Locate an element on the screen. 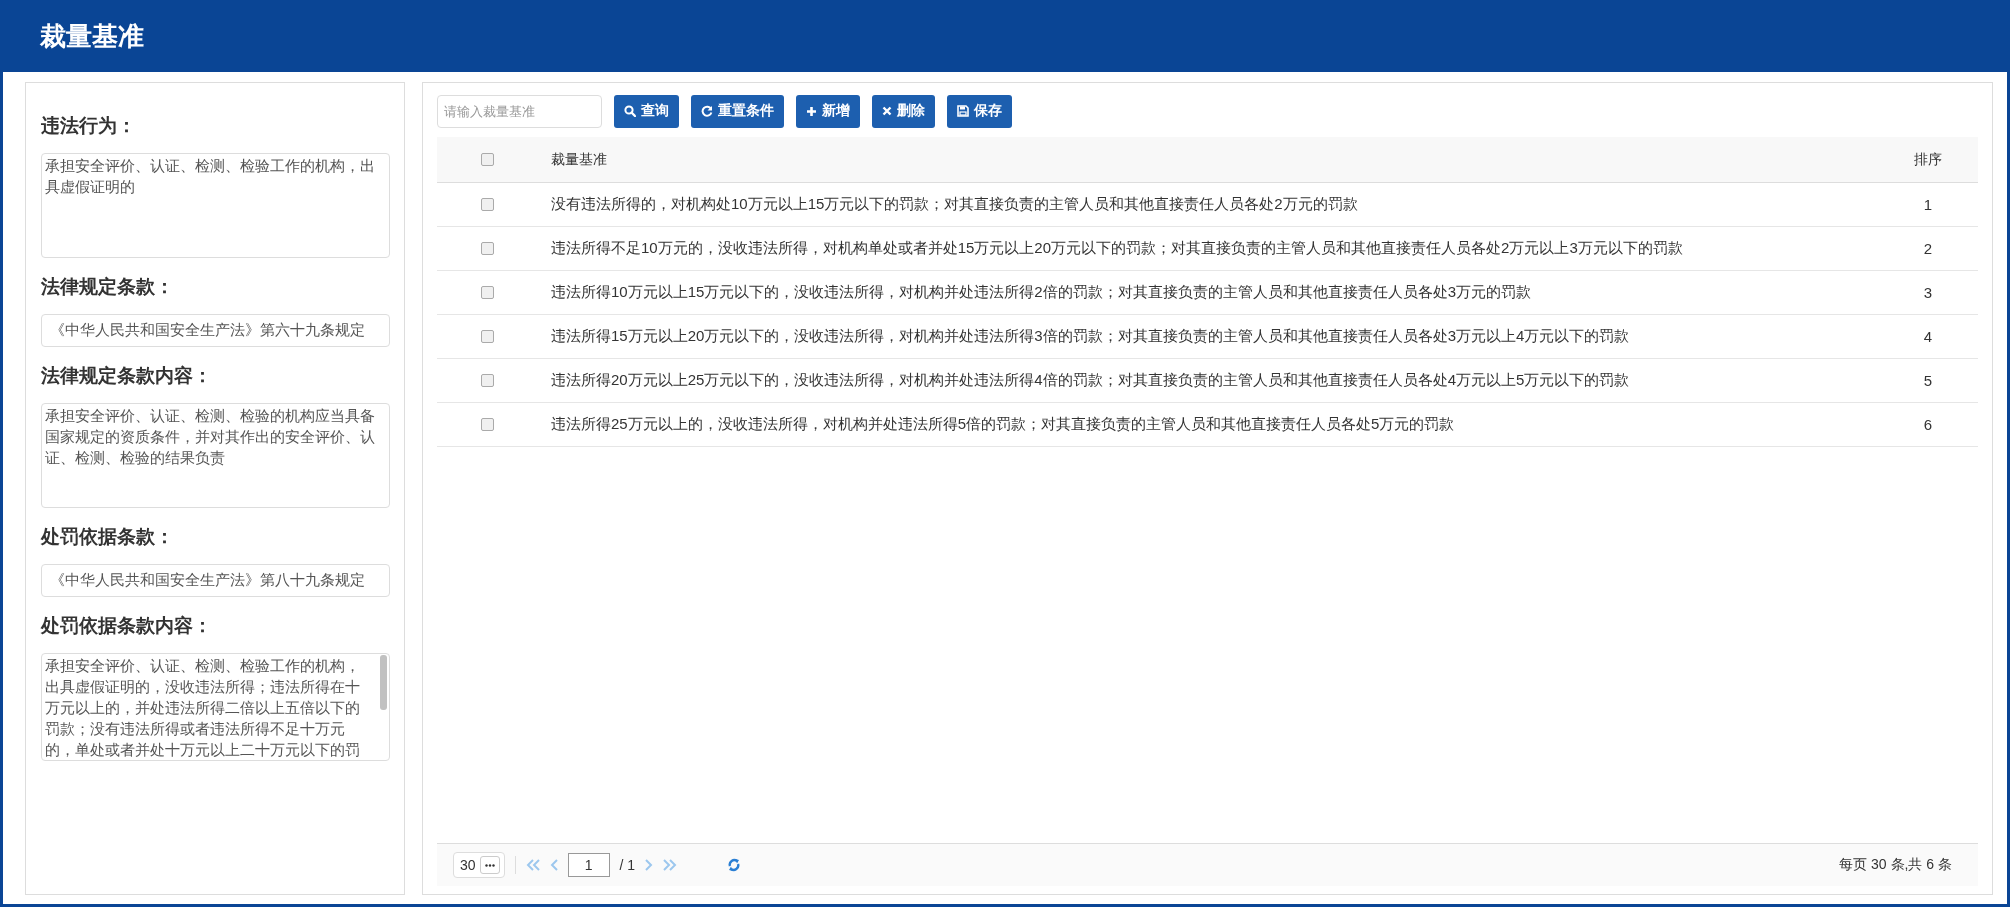 The height and width of the screenshot is (907, 2010). search-button: 查询 is located at coordinates (646, 111).